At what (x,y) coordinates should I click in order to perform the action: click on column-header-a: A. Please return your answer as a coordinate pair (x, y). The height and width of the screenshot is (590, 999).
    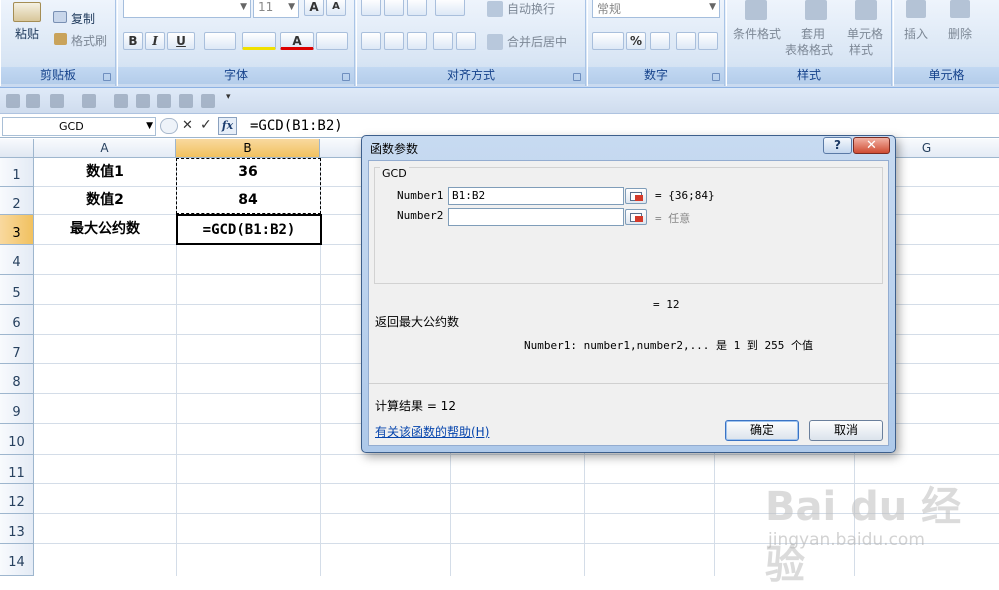
    Looking at the image, I should click on (105, 148).